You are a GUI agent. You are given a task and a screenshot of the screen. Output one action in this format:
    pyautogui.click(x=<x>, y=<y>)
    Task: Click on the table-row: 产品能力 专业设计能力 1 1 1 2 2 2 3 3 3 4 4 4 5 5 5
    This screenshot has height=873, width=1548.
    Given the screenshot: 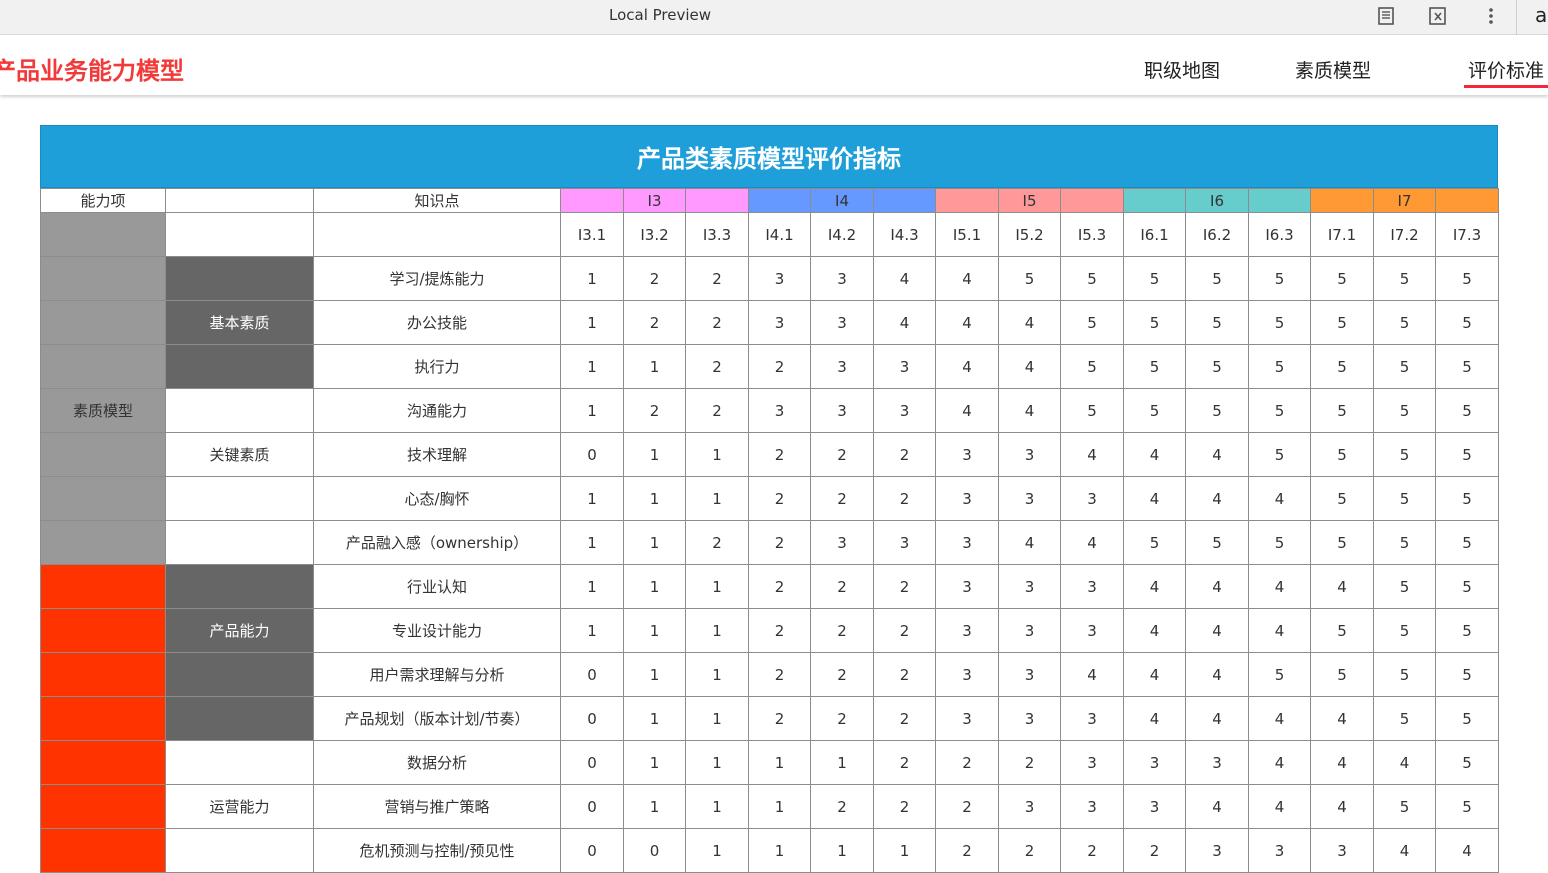 What is the action you would take?
    pyautogui.click(x=769, y=630)
    